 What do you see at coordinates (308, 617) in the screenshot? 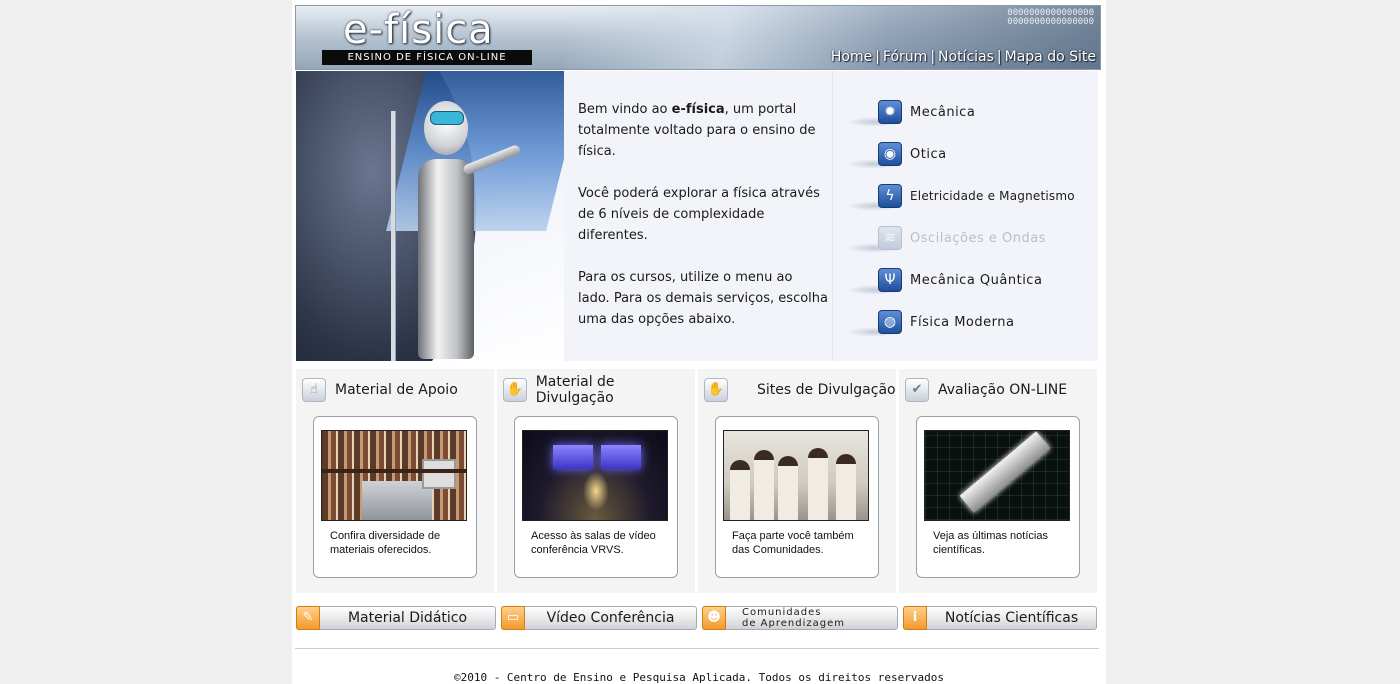
I see `pencil-icon: ✎` at bounding box center [308, 617].